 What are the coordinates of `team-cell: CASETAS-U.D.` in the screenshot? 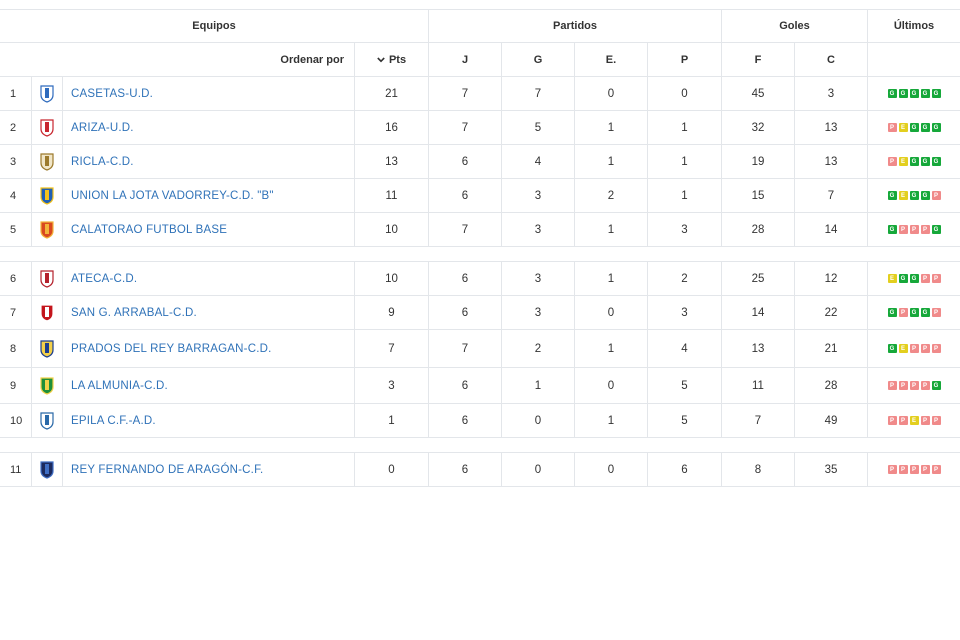 It's located at (208, 93).